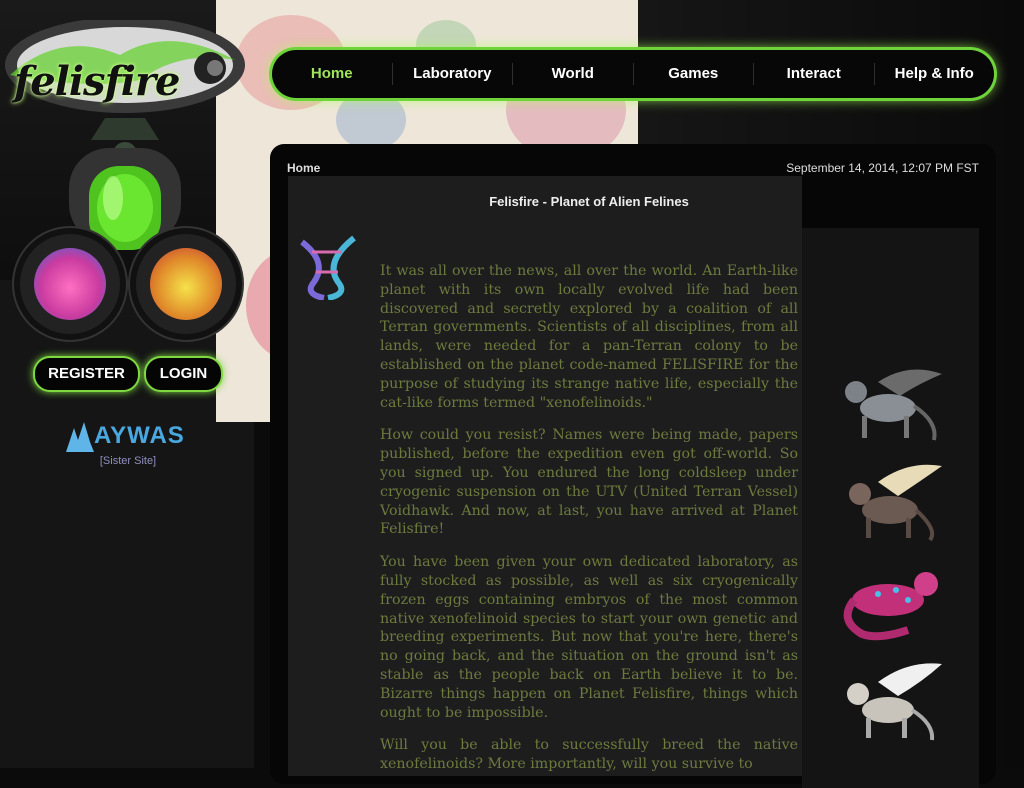 This screenshot has width=1024, height=788. I want to click on page-title: Felisfire - Planet of Alien Felines, so click(589, 201).